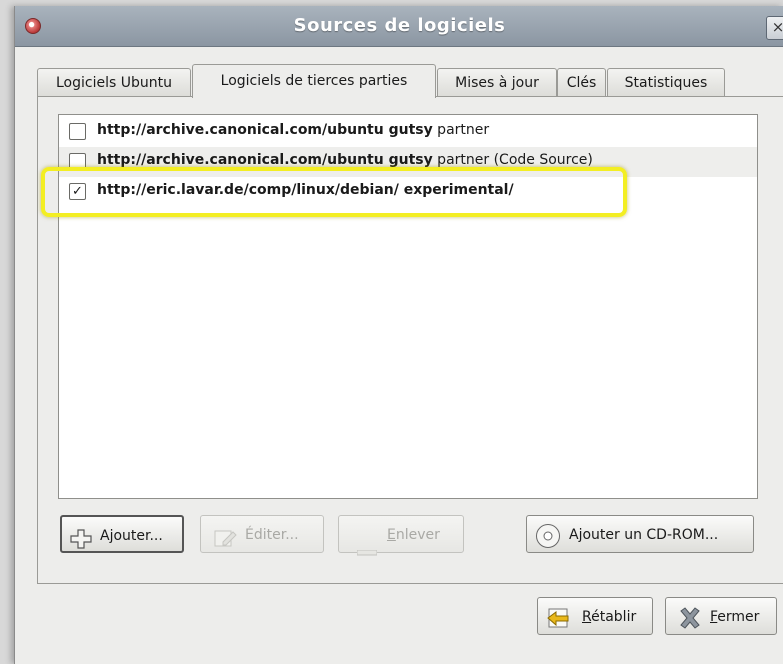  I want to click on remove-button: Enlever, so click(401, 535).